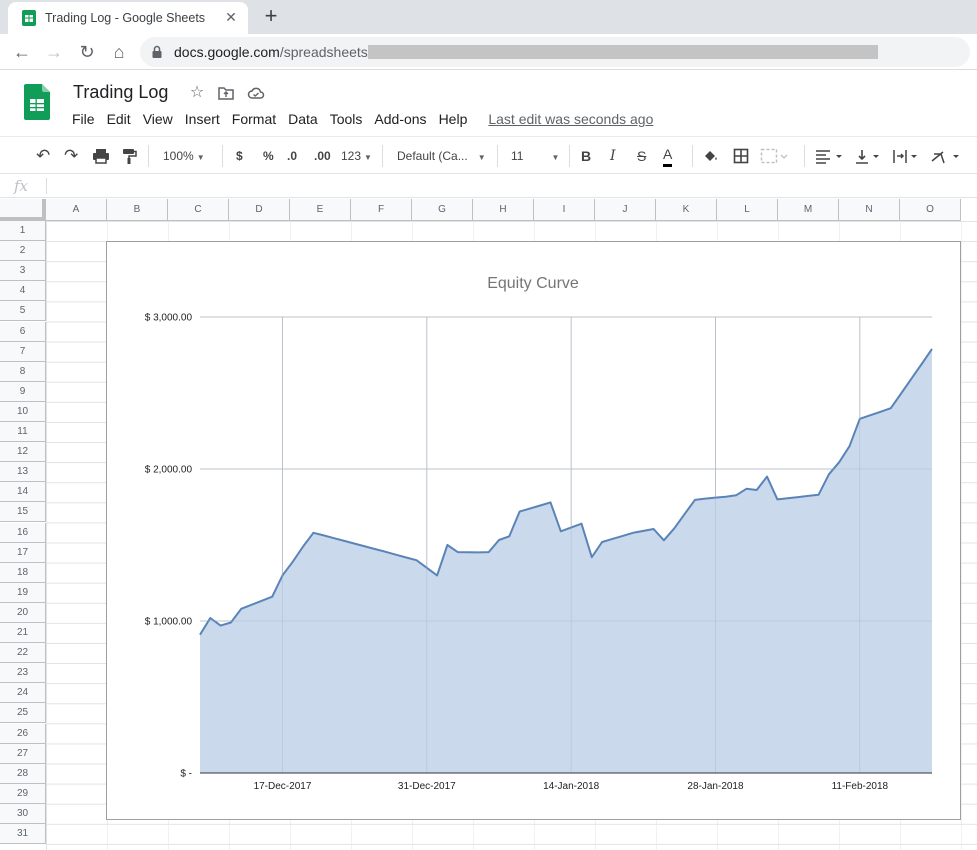 This screenshot has width=977, height=850. I want to click on row-header-21: 21, so click(23, 633).